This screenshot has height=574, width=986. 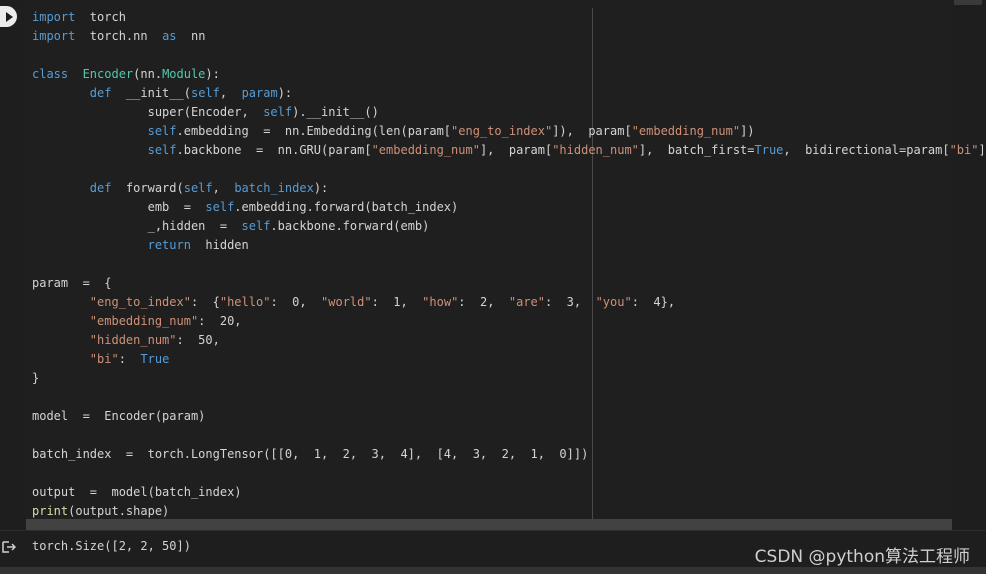 I want to click on code-token: :, so click(x=129, y=359).